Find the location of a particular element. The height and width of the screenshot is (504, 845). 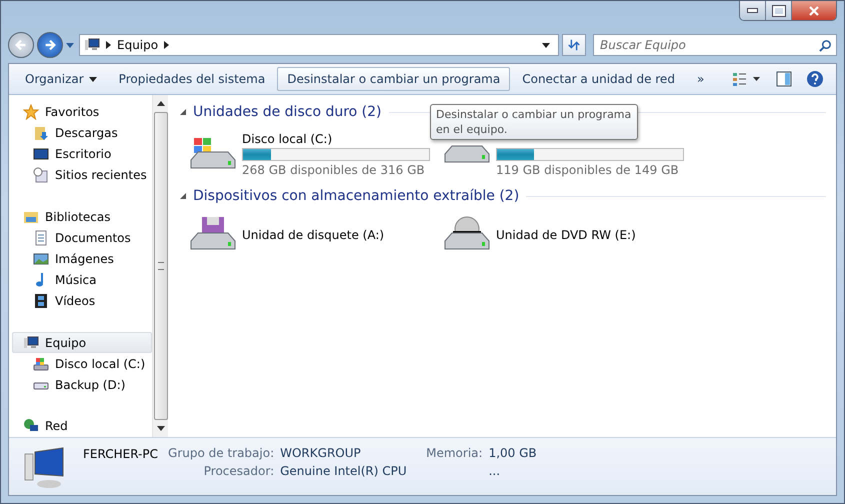

back-button is located at coordinates (21, 45).